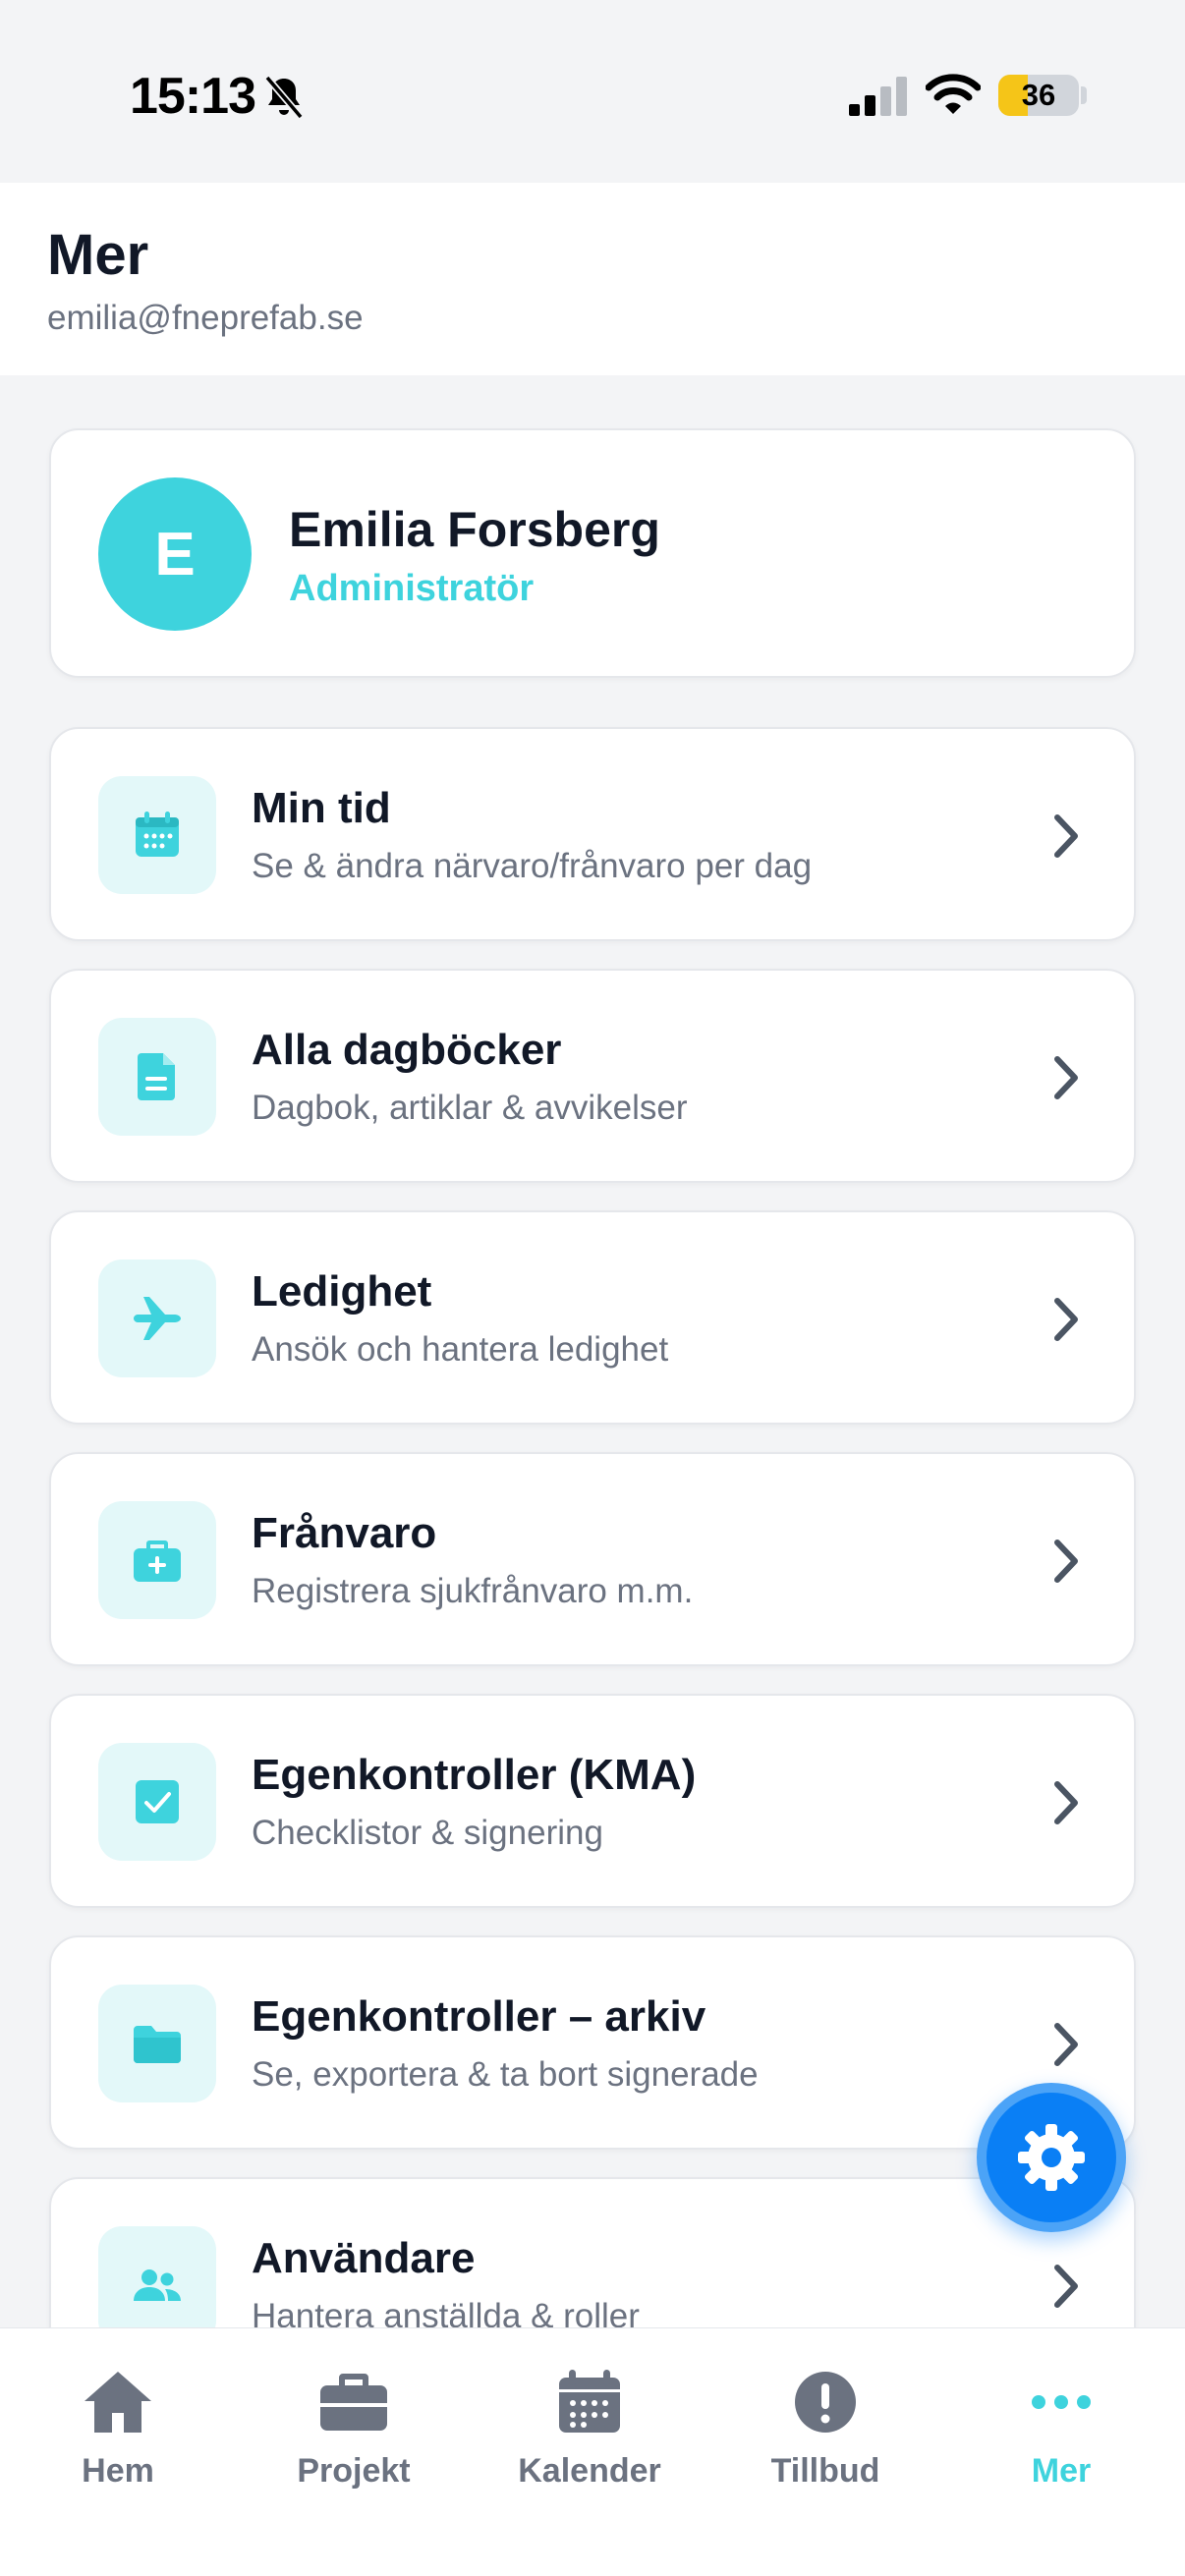  I want to click on status-bar: 15:13 36, so click(592, 91).